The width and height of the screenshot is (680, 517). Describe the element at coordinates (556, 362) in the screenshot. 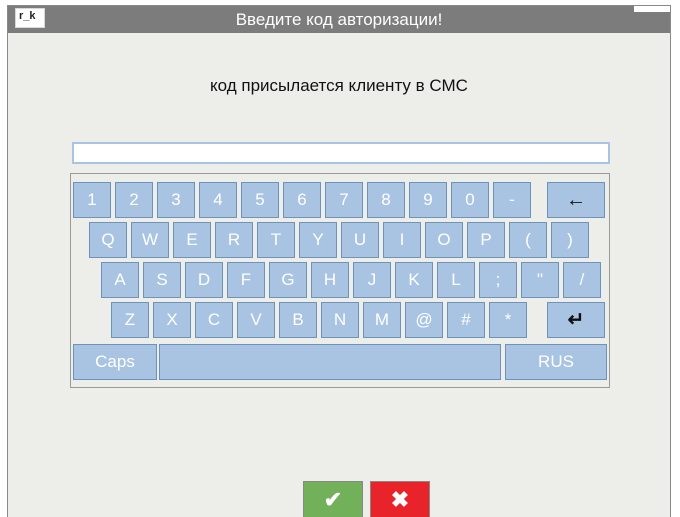

I see `language-switch-key: RUS` at that location.